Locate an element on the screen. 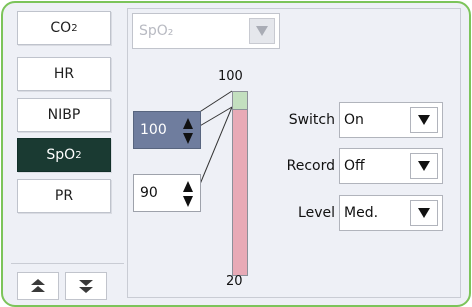  nav-item-label: SpO is located at coordinates (61, 155).